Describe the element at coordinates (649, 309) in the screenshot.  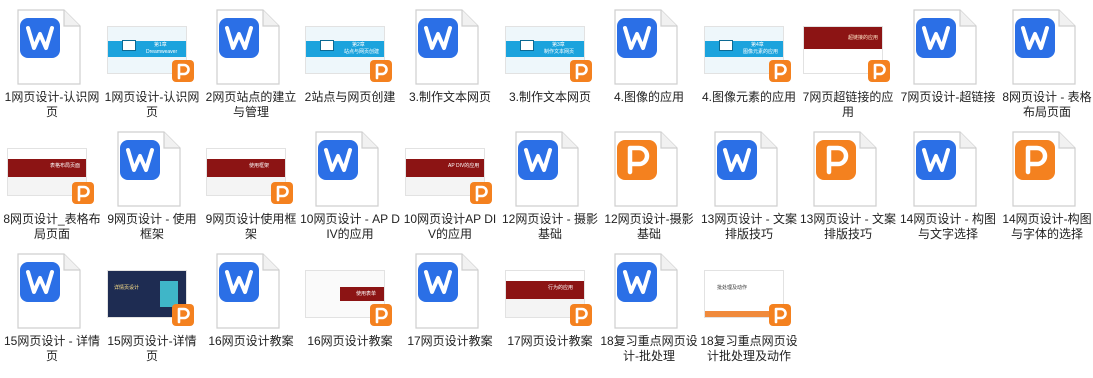
I see `file-item: 18复习重点网页设计-批处理` at that location.